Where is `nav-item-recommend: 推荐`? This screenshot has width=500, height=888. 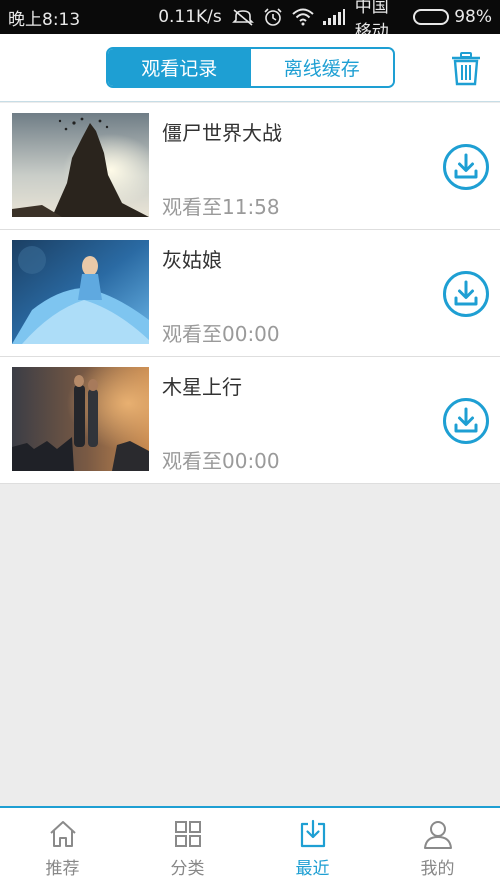
nav-item-recommend: 推荐 is located at coordinates (62, 848).